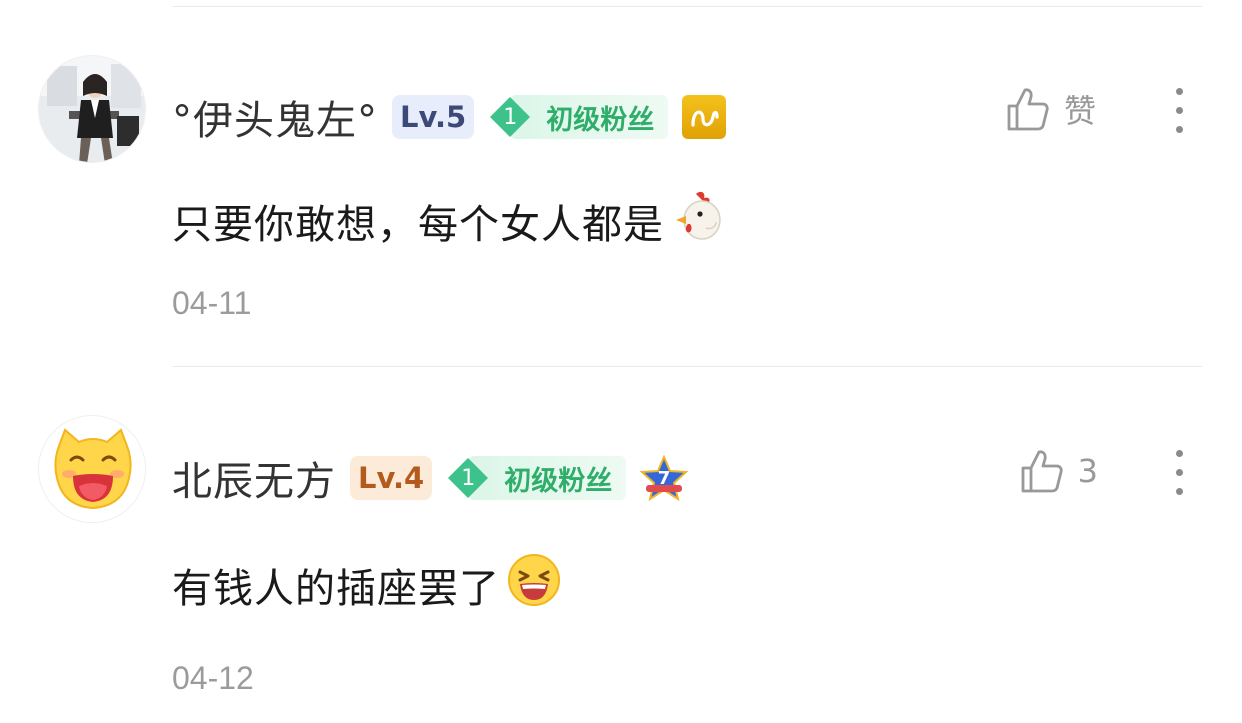  I want to click on level-badge: Lv.5, so click(433, 117).